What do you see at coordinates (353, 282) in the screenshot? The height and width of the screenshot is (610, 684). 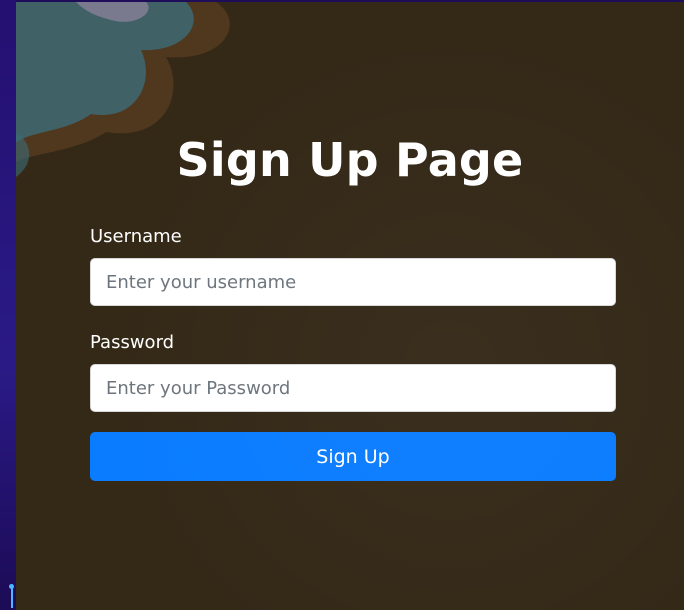 I see `username-input` at bounding box center [353, 282].